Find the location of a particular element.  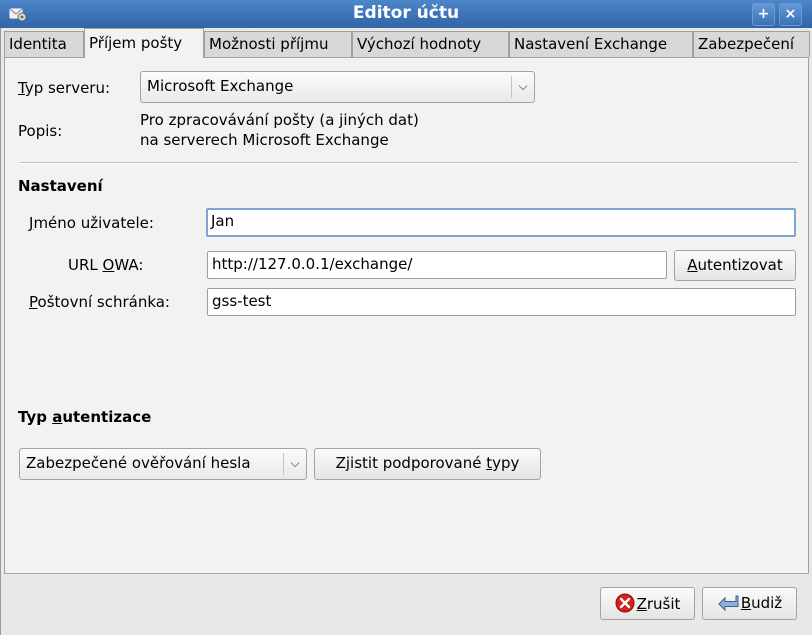

description-line-1: Pro zpracovávání pošty (a jiných dat) is located at coordinates (279, 120).